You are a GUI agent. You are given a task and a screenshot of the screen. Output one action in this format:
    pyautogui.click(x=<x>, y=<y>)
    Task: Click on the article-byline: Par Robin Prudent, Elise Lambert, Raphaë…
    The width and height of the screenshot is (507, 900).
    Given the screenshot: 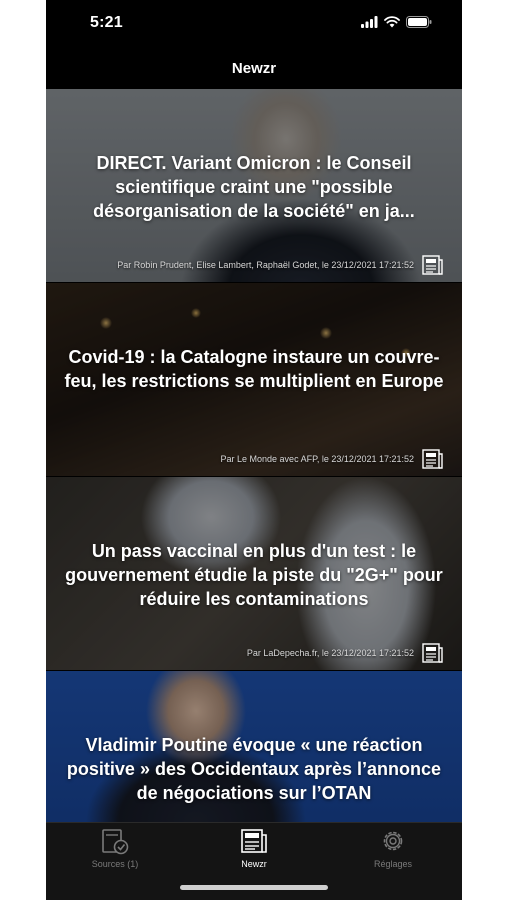 What is the action you would take?
    pyautogui.click(x=265, y=265)
    